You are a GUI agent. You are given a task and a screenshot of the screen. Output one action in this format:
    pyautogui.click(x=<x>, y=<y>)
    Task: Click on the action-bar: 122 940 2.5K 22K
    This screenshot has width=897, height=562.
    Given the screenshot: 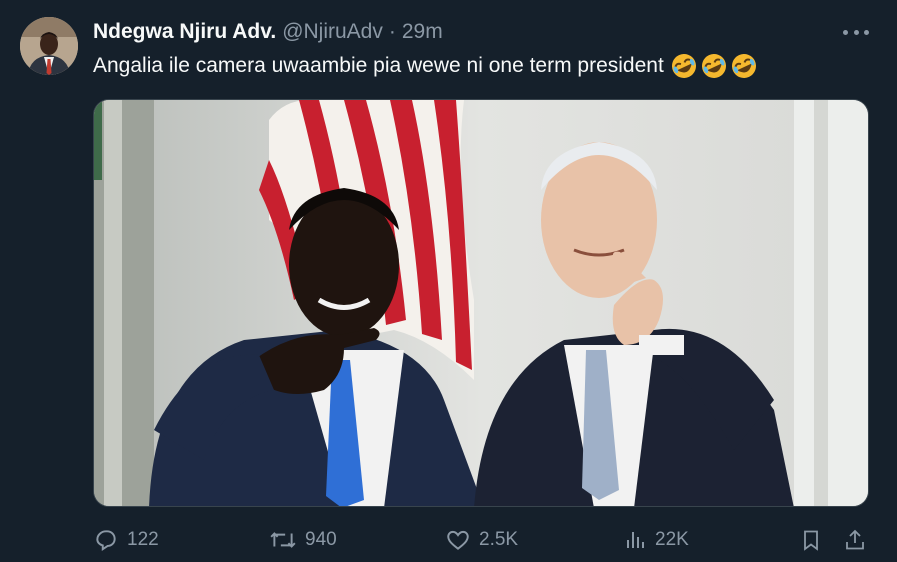 What is the action you would take?
    pyautogui.click(x=483, y=540)
    